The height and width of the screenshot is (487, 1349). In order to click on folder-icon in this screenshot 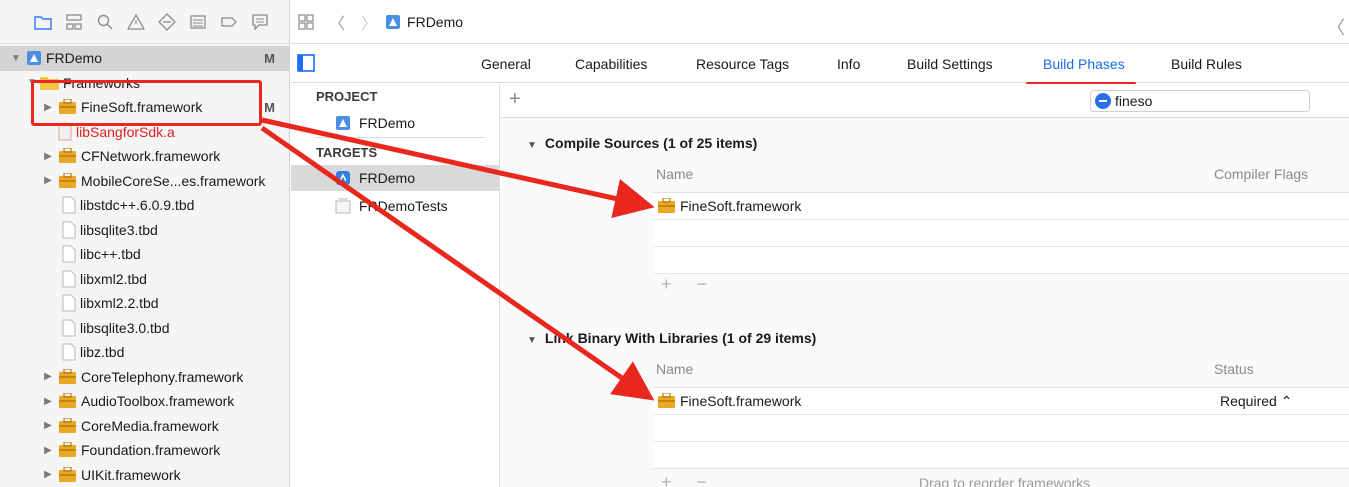, I will do `click(43, 22)`.